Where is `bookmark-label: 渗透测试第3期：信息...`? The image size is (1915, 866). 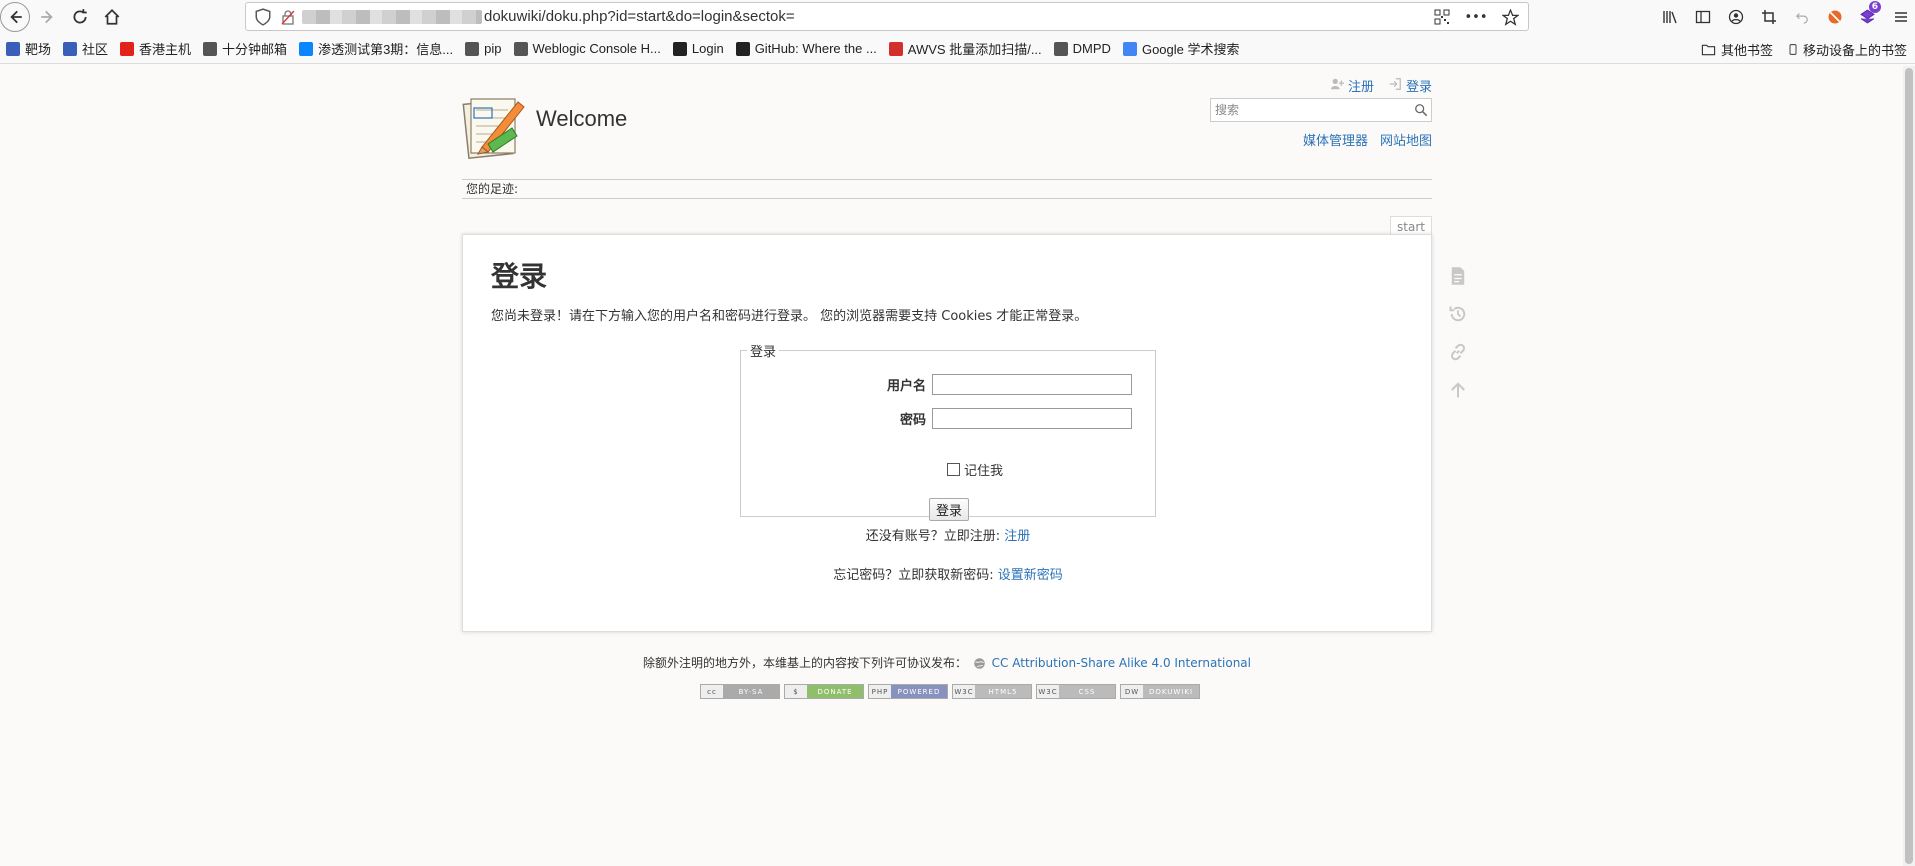
bookmark-label: 渗透测试第3期：信息... is located at coordinates (386, 49).